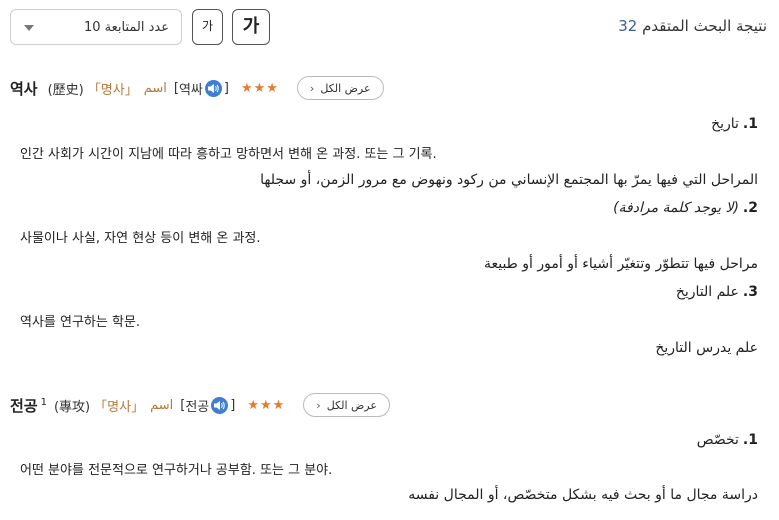  What do you see at coordinates (25, 88) in the screenshot?
I see `headword-link: 역사` at bounding box center [25, 88].